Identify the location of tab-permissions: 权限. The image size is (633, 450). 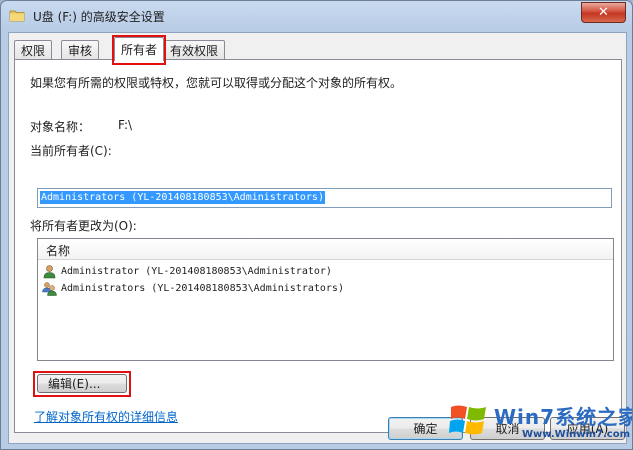
(33, 50).